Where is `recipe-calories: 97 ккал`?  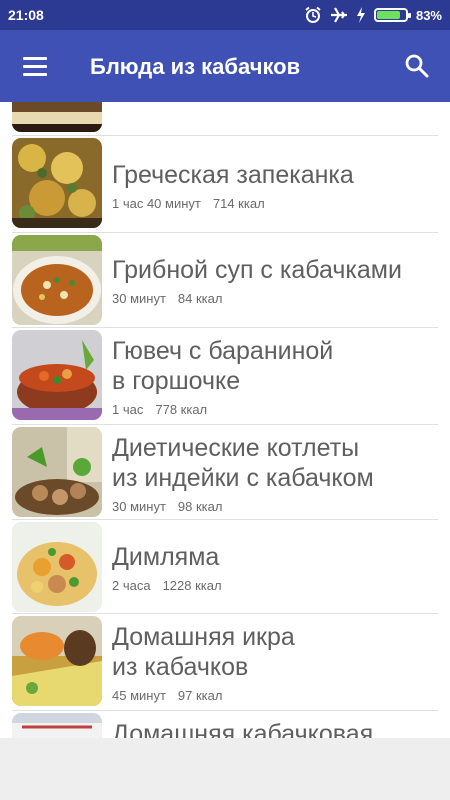 recipe-calories: 97 ккал is located at coordinates (200, 695).